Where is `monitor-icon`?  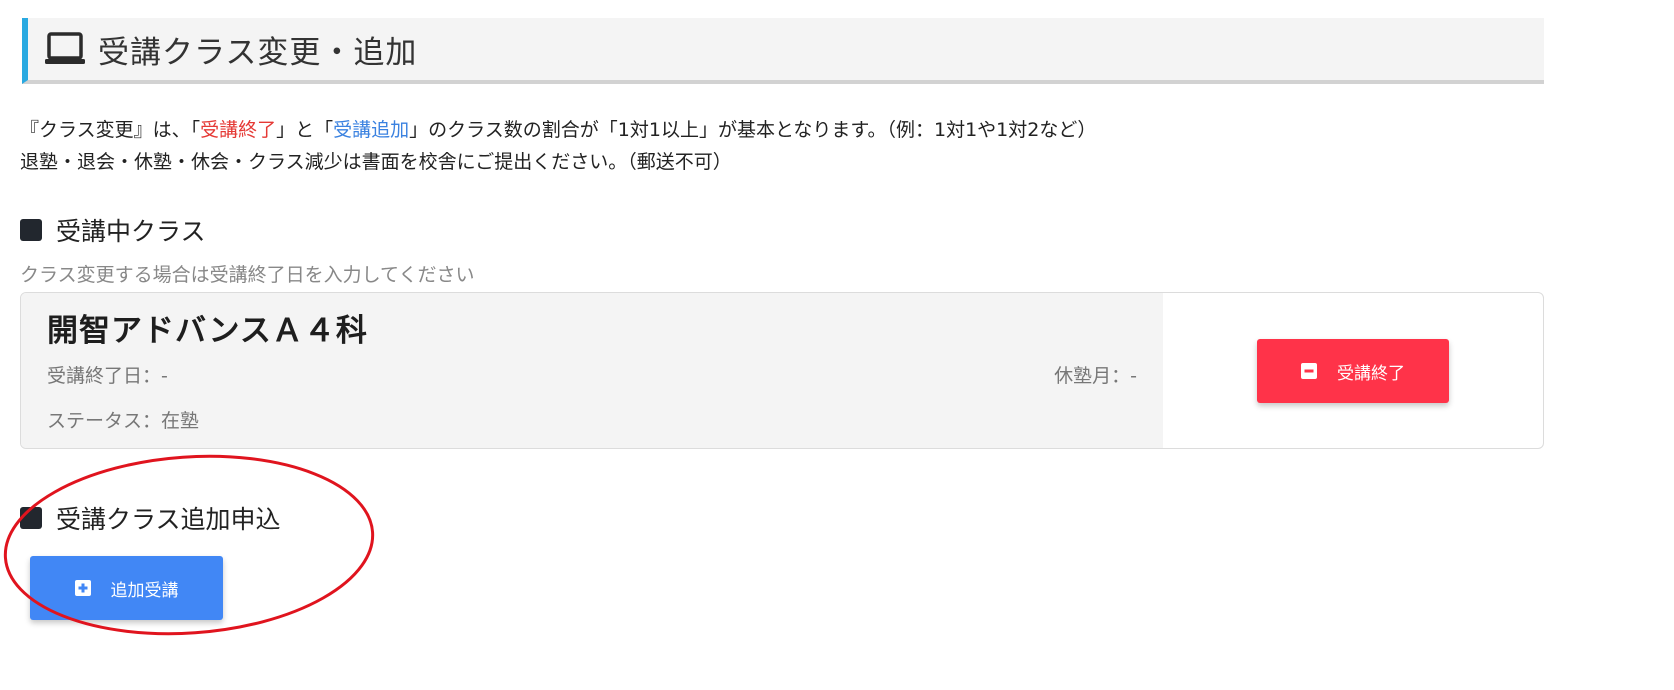
monitor-icon is located at coordinates (65, 49).